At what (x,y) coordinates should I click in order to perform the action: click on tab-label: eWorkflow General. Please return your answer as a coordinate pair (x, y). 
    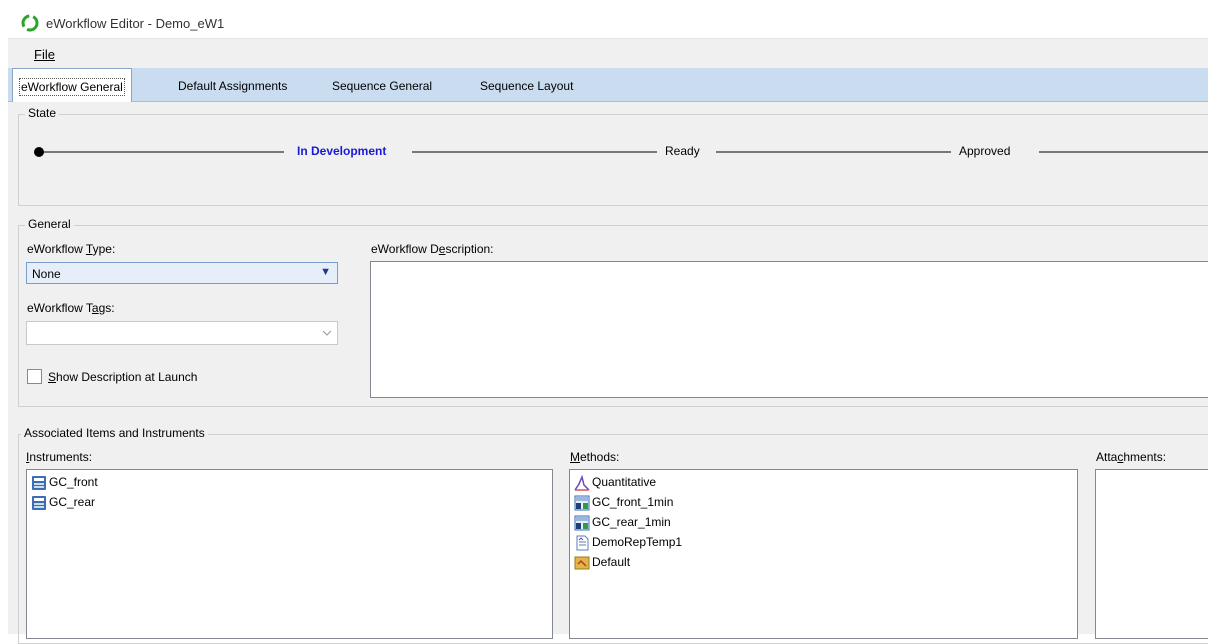
    Looking at the image, I should click on (72, 87).